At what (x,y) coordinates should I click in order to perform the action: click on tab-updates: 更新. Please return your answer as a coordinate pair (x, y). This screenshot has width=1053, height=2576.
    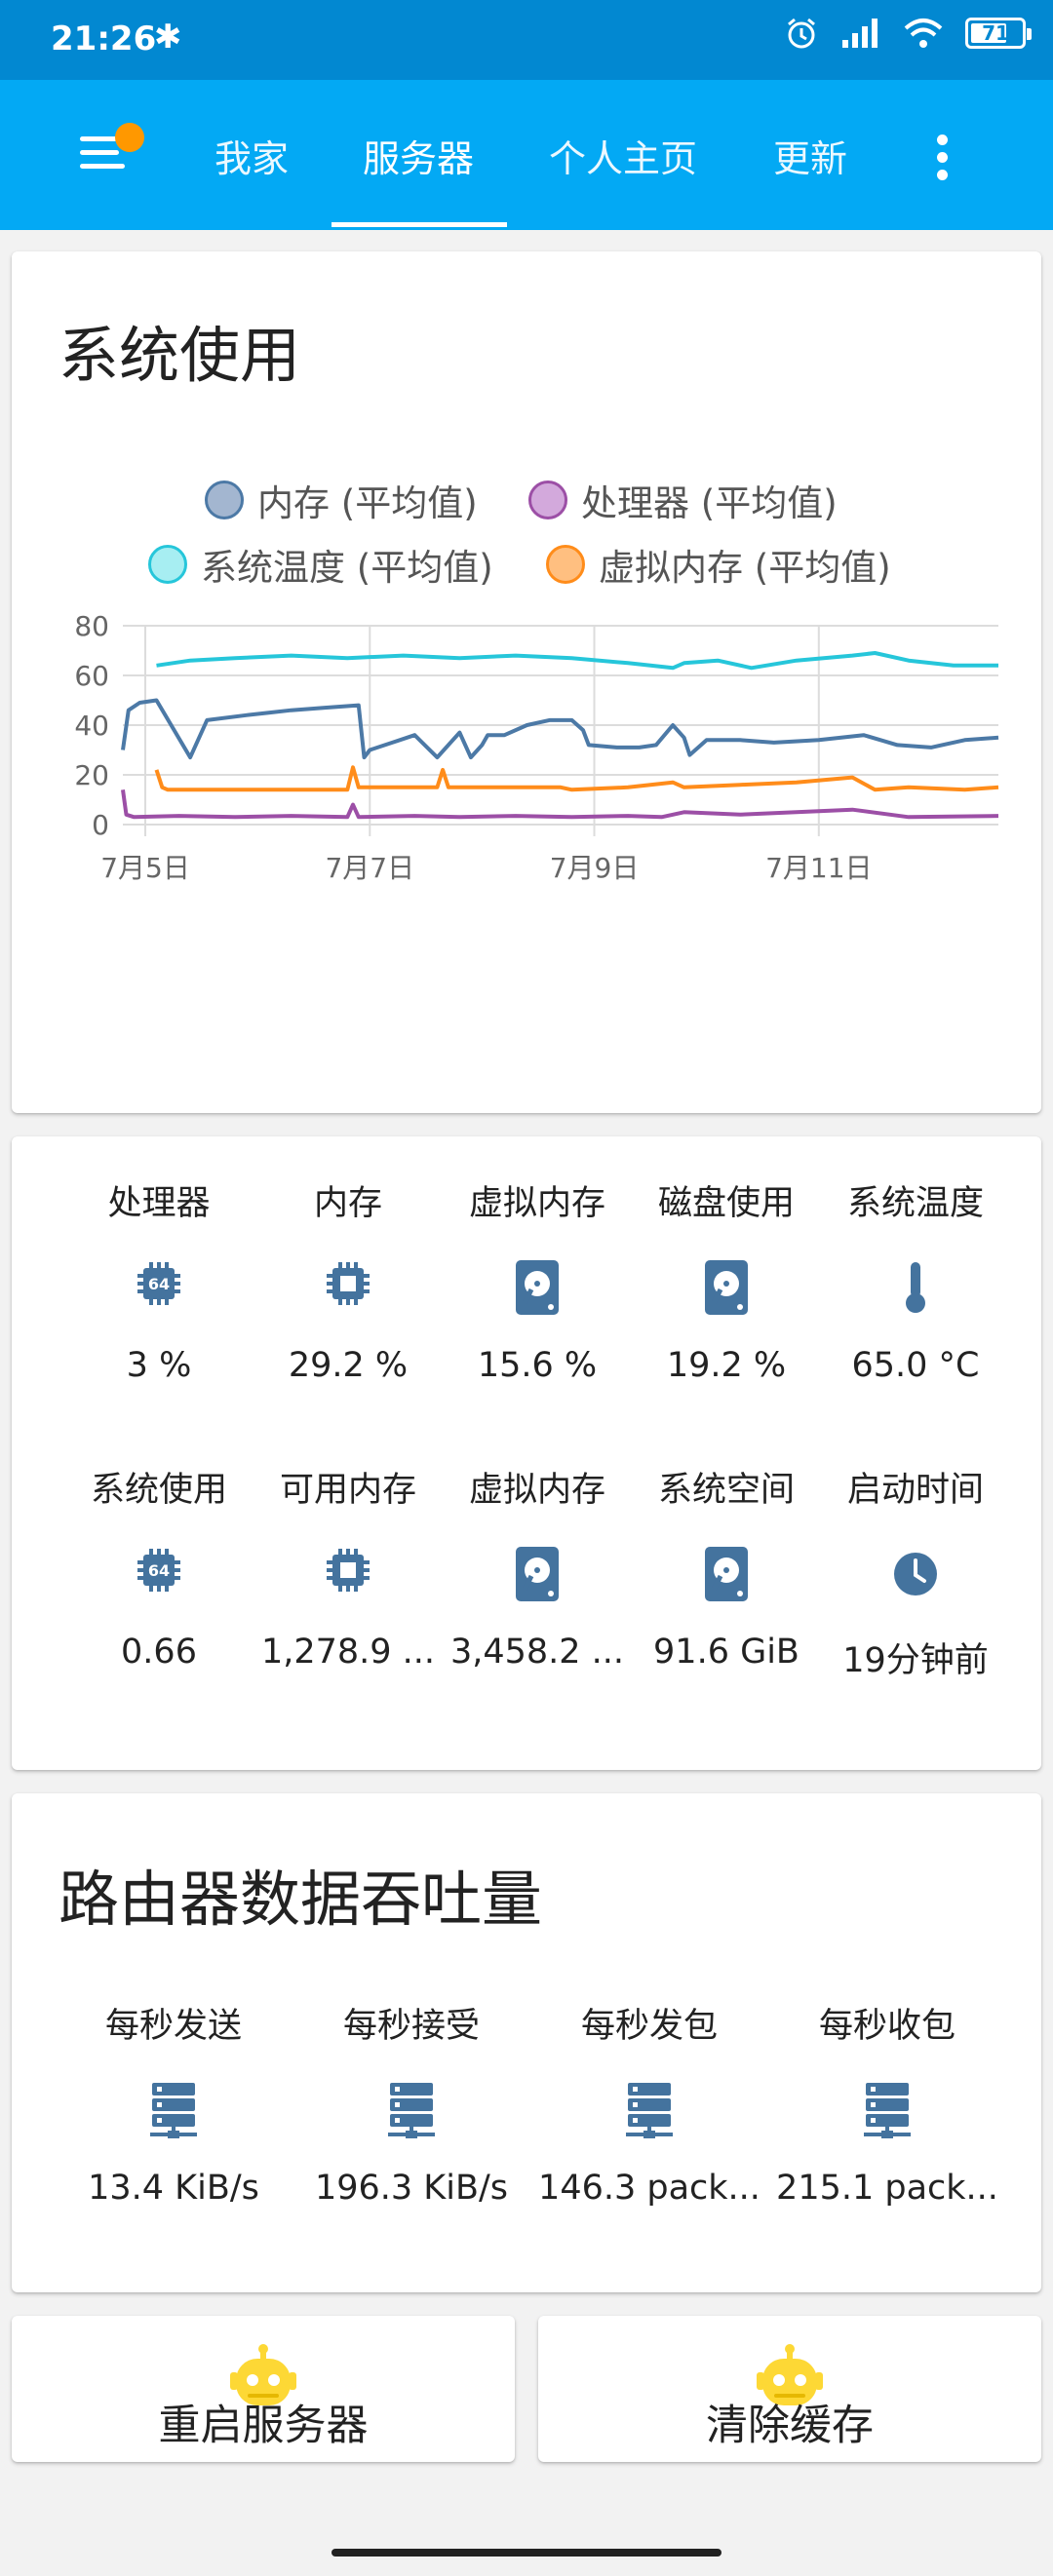
    Looking at the image, I should click on (810, 155).